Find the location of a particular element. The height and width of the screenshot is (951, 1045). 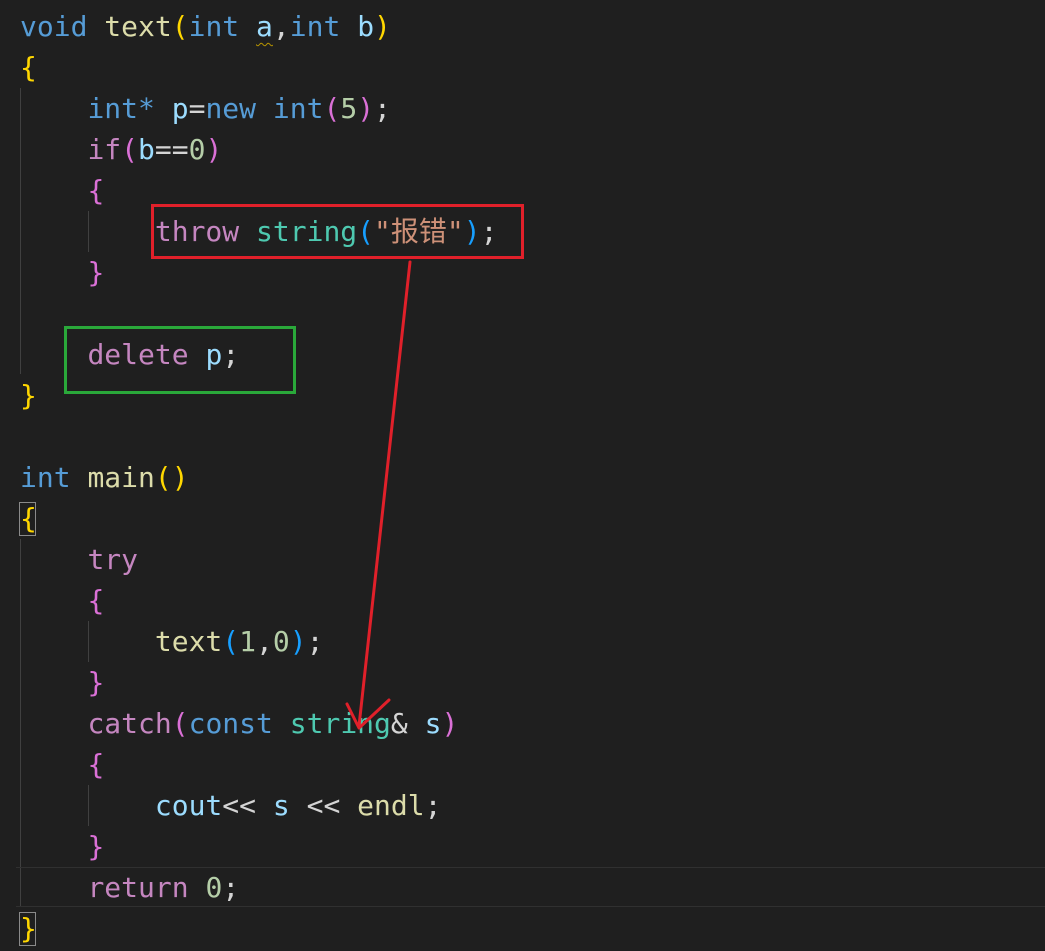

arrow-shaft is located at coordinates (384, 494).